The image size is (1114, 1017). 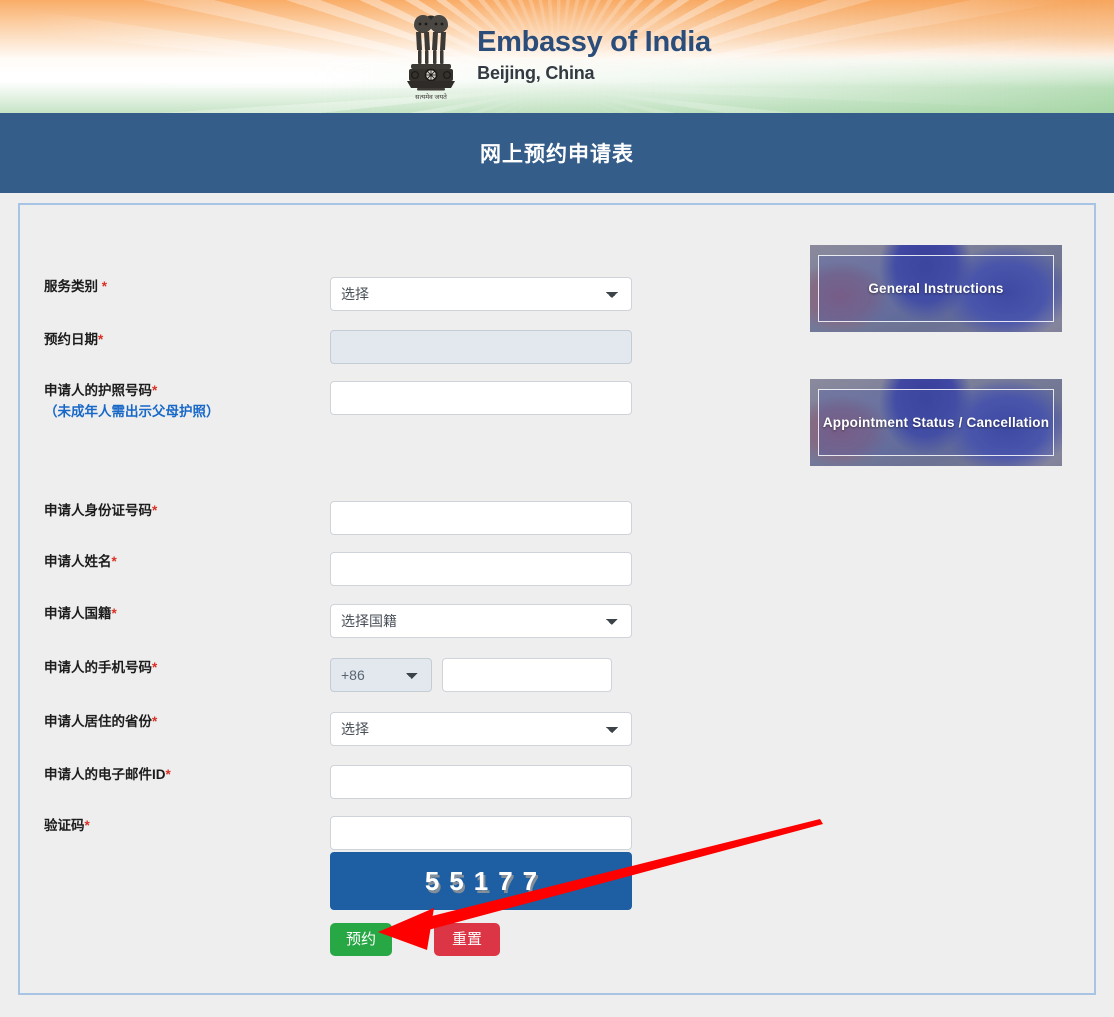 What do you see at coordinates (486, 880) in the screenshot?
I see `captcha-code: 55177` at bounding box center [486, 880].